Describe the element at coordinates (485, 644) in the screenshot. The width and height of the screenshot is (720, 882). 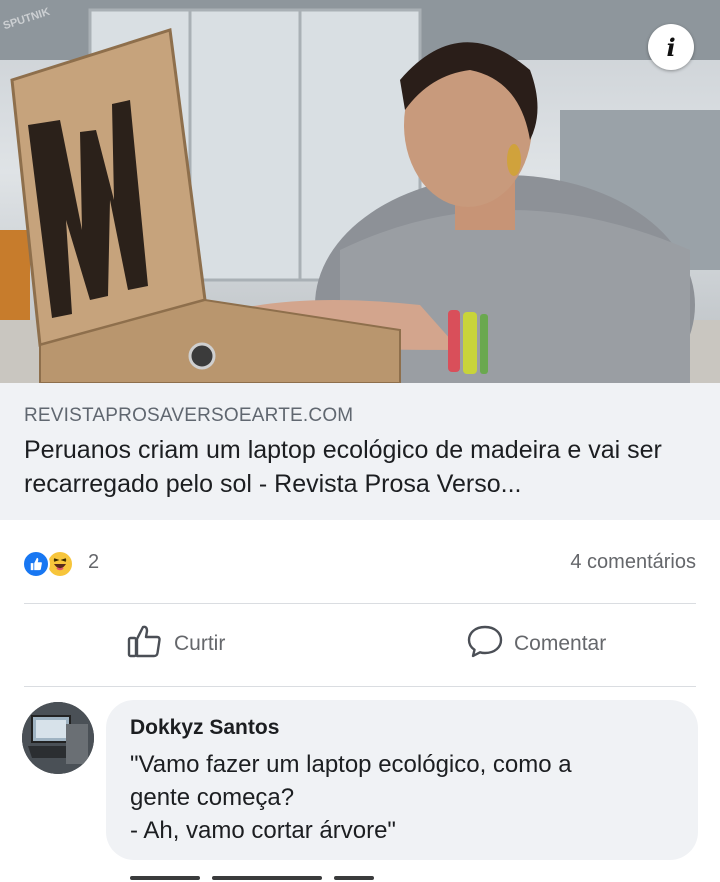
I see `comment-bubble-icon` at that location.